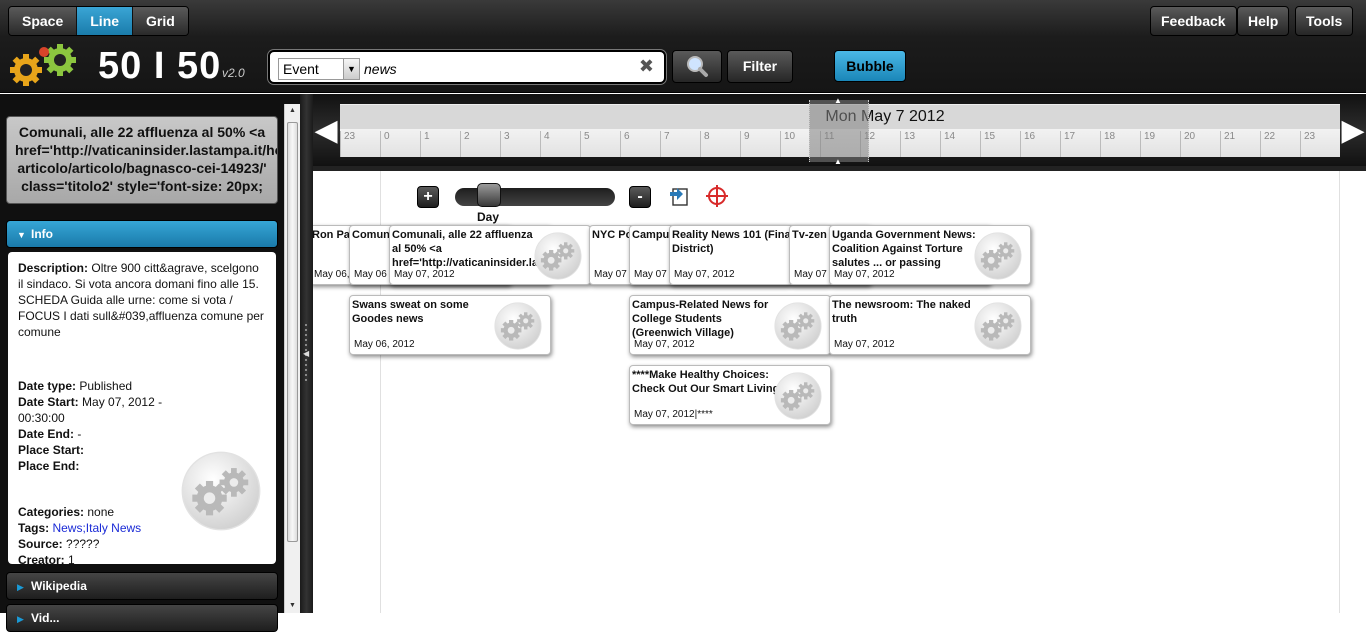  What do you see at coordinates (292, 332) in the screenshot?
I see `scrollbar-thumb` at bounding box center [292, 332].